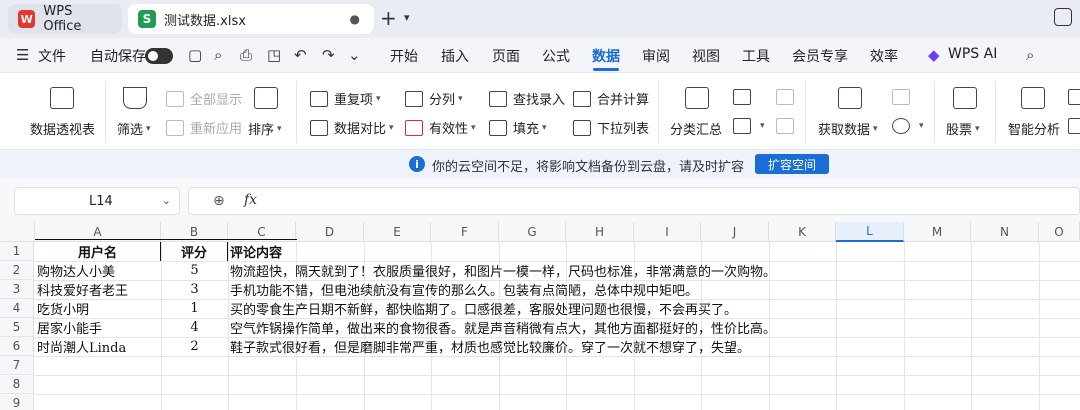 The image size is (1080, 410). I want to click on window-menu-icon, so click(1063, 17).